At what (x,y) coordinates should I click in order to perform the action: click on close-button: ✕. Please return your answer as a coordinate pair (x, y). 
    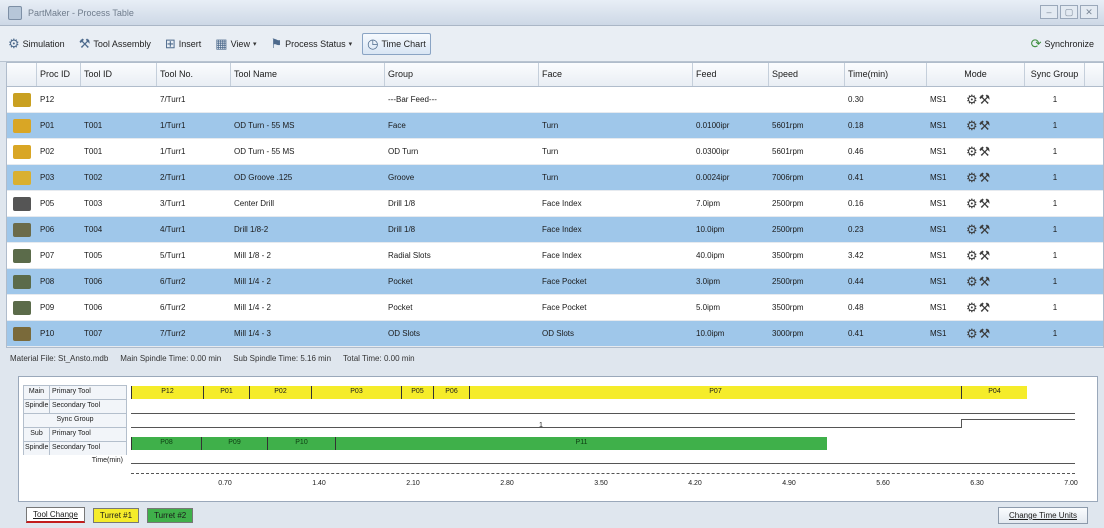
    Looking at the image, I should click on (1089, 12).